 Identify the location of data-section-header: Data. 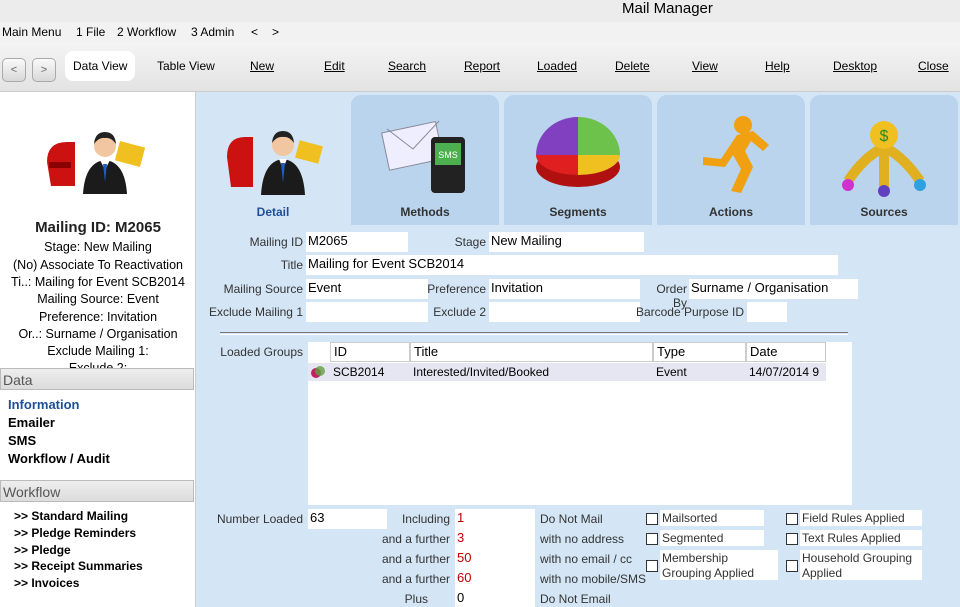
(97, 379).